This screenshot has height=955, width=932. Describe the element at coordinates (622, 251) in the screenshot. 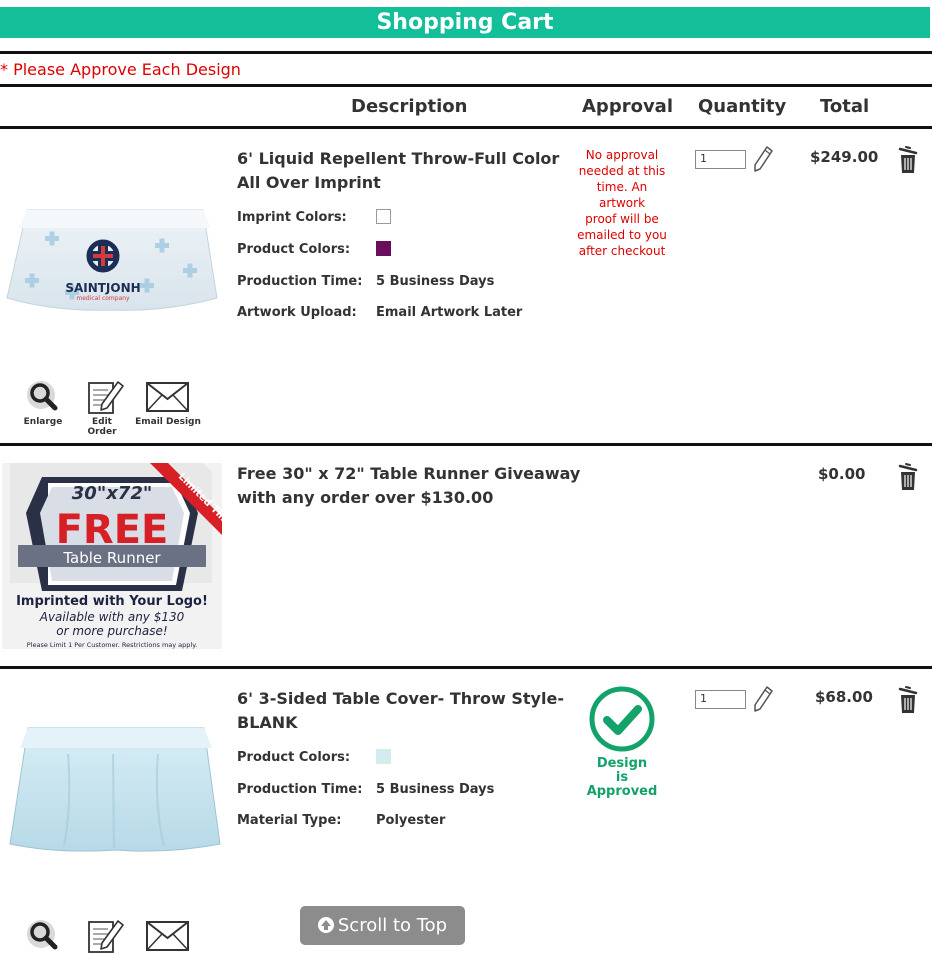

I see `approval-line: after checkout` at that location.